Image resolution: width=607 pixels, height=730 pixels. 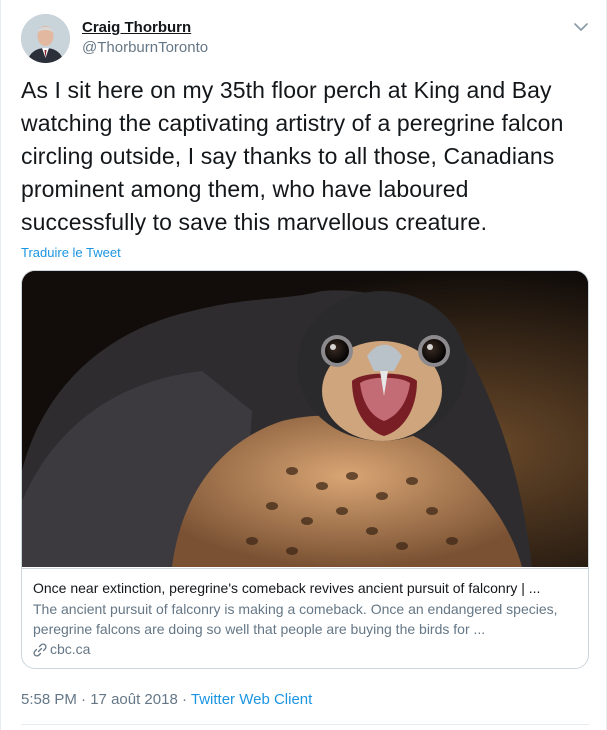 What do you see at coordinates (251, 699) in the screenshot?
I see `tweet-client: Twitter Web Client` at bounding box center [251, 699].